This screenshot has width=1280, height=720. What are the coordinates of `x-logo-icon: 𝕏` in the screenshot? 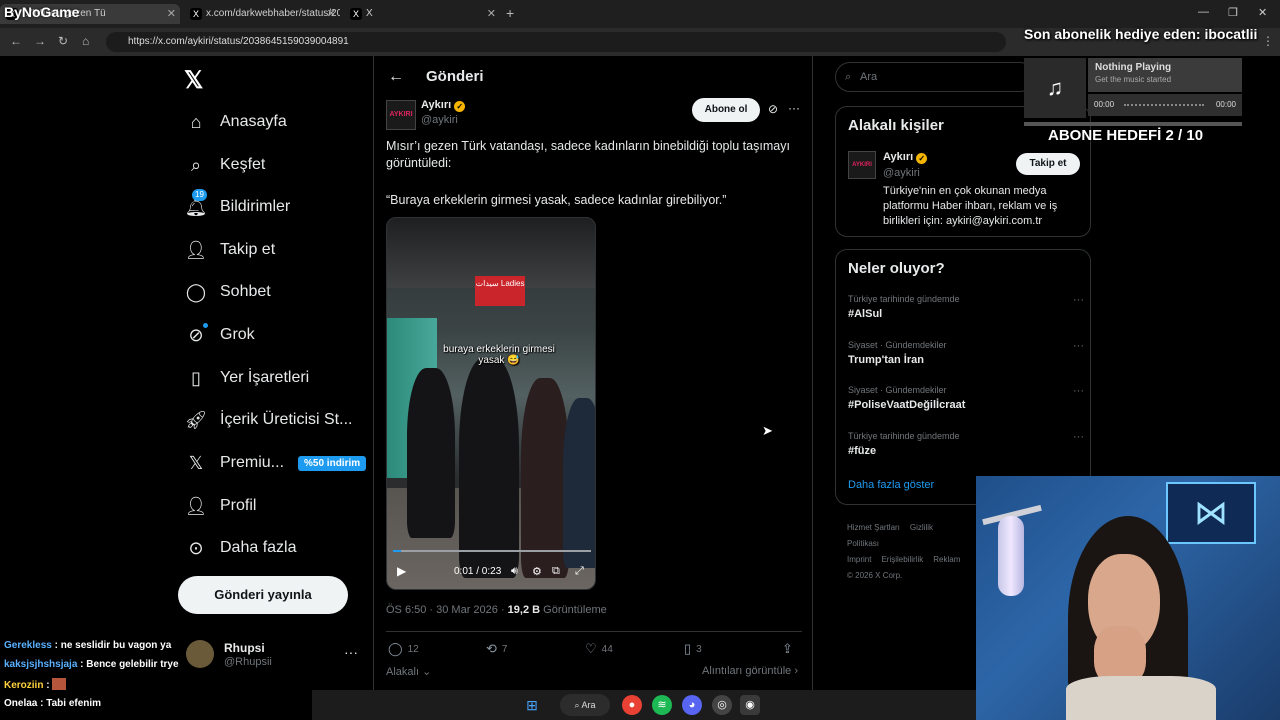 It's located at (193, 80).